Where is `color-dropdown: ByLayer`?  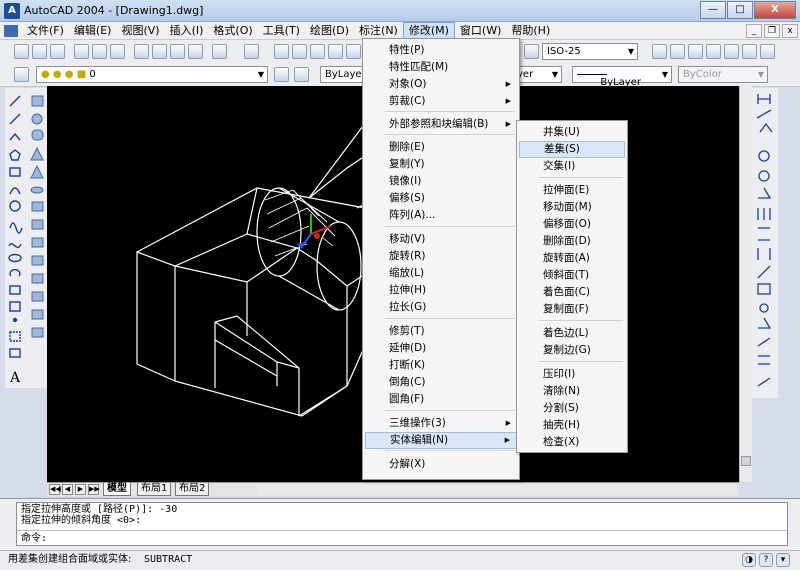 color-dropdown: ByLayer is located at coordinates (343, 74).